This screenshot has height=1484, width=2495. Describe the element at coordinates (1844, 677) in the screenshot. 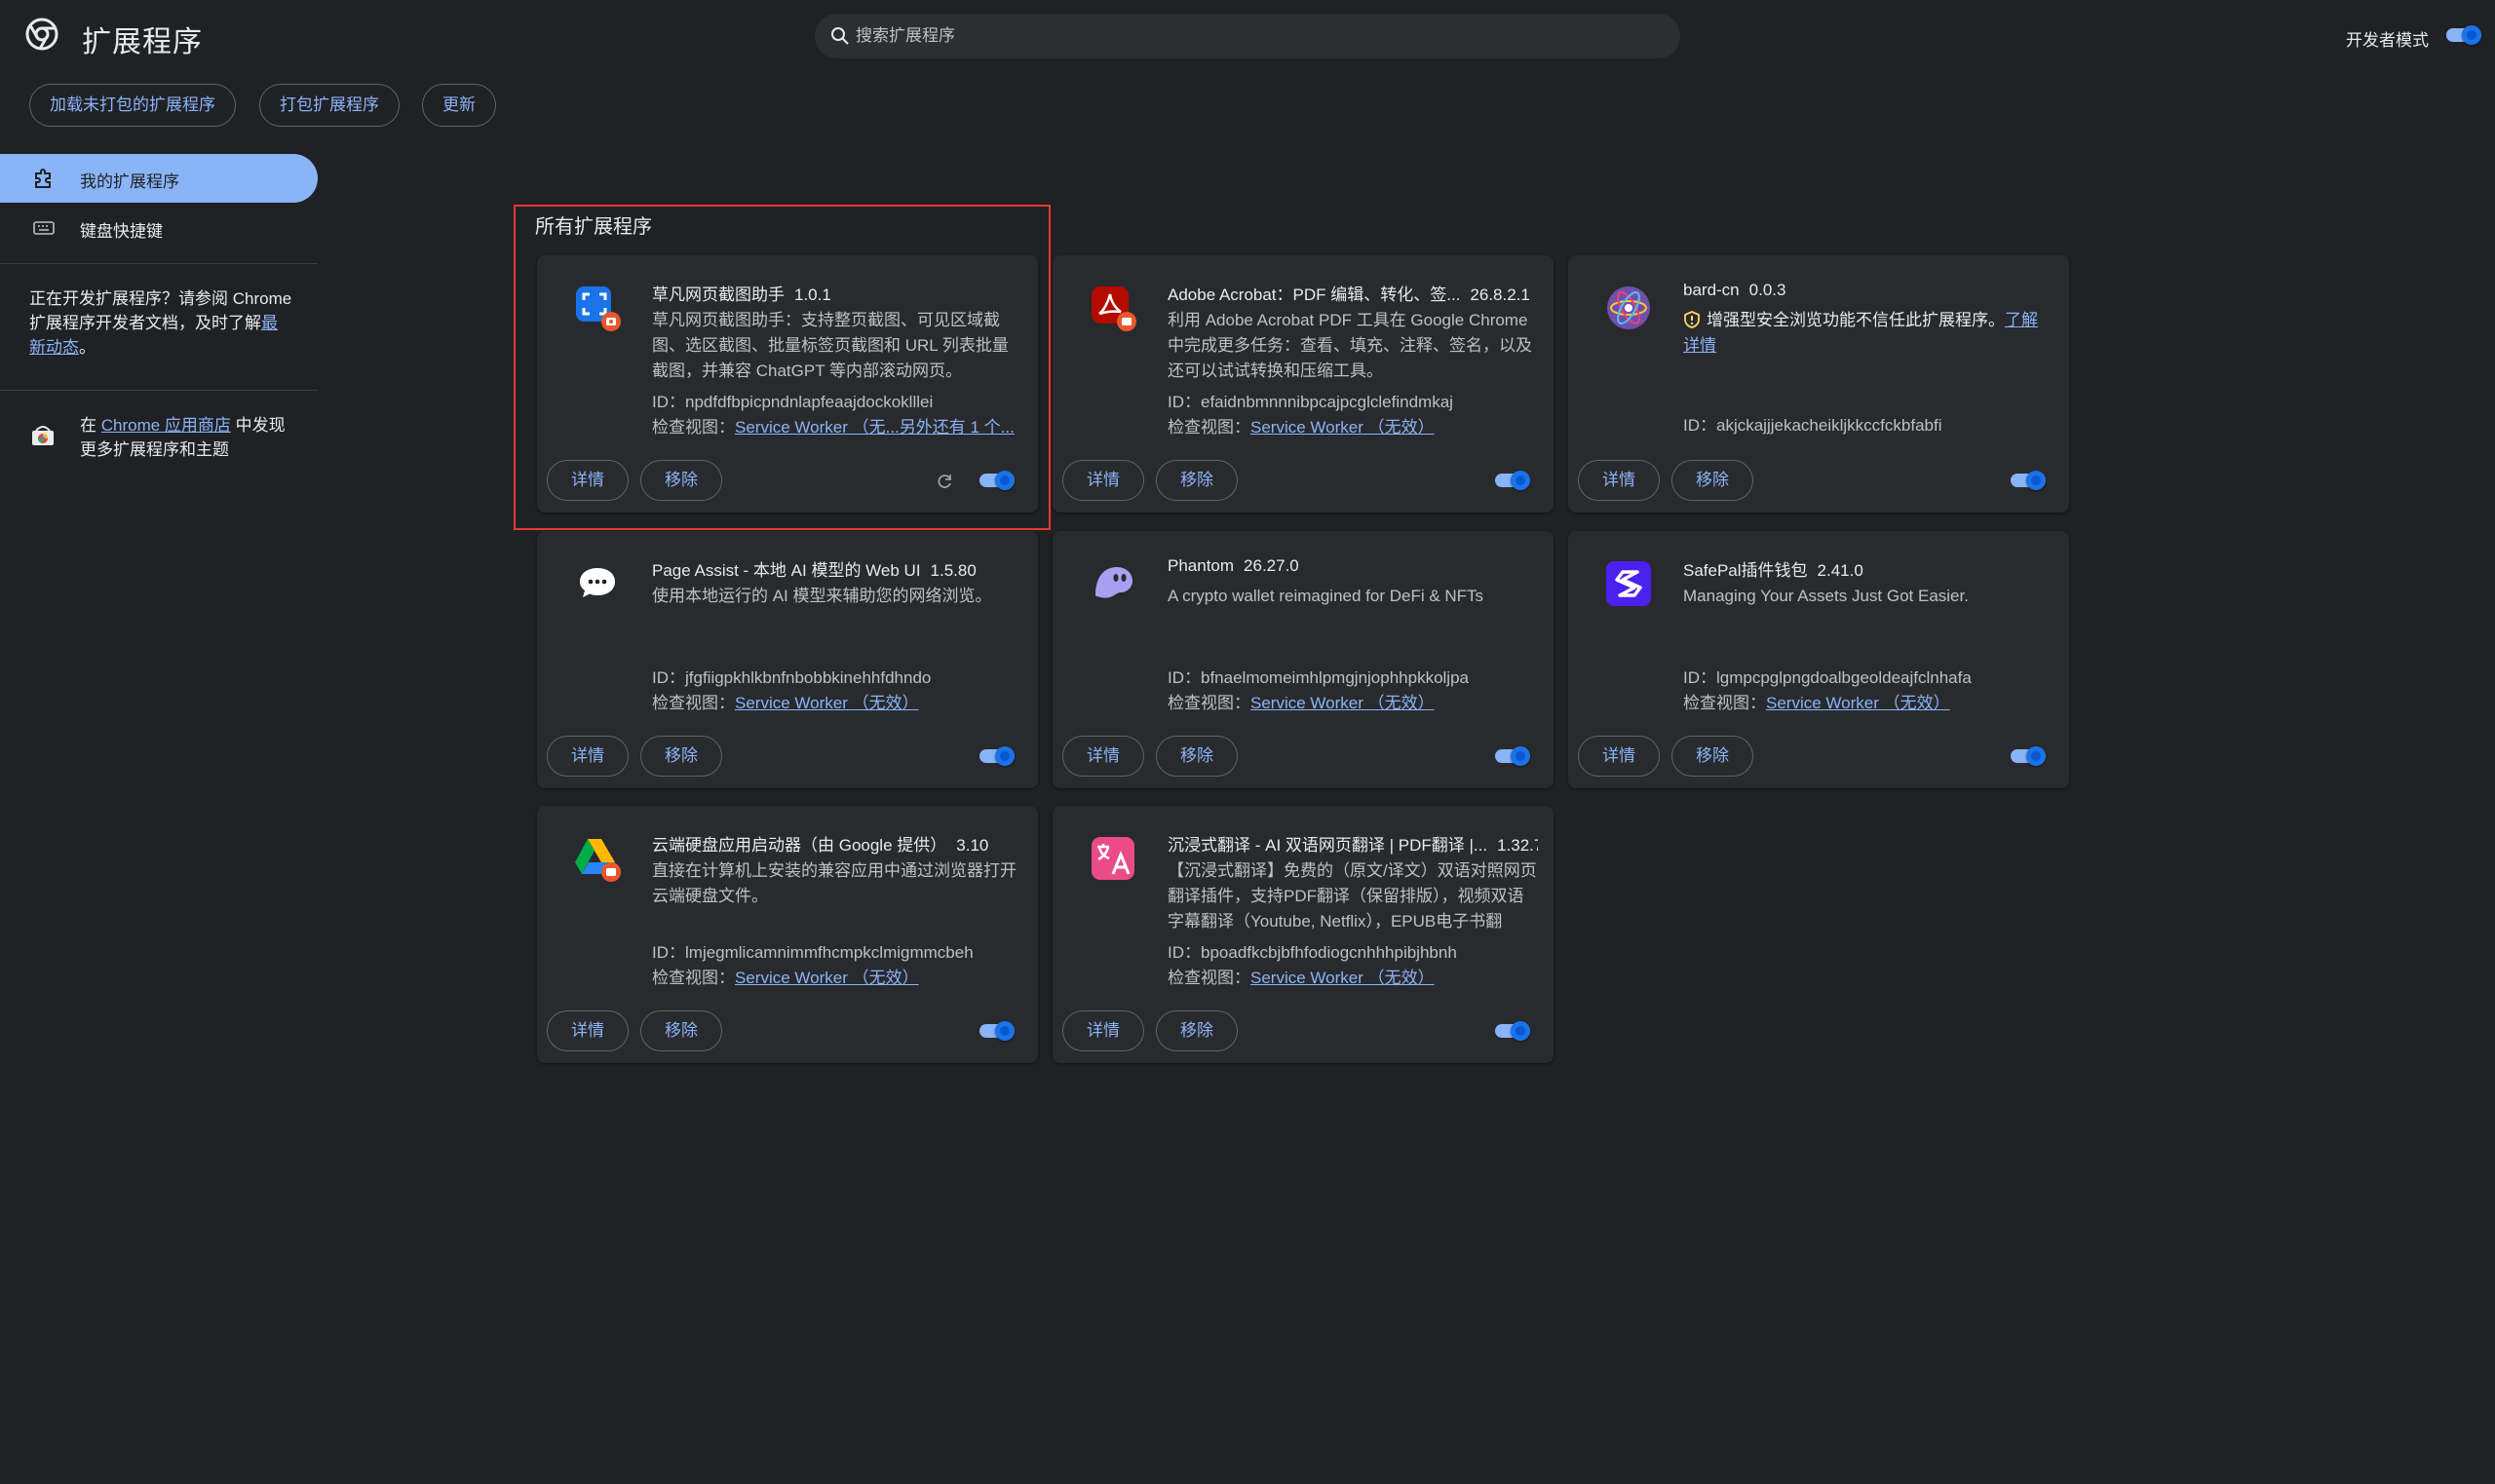

I see `extension-id: lgmpcpglpngdoalbgeoldeajfclnhafa` at that location.